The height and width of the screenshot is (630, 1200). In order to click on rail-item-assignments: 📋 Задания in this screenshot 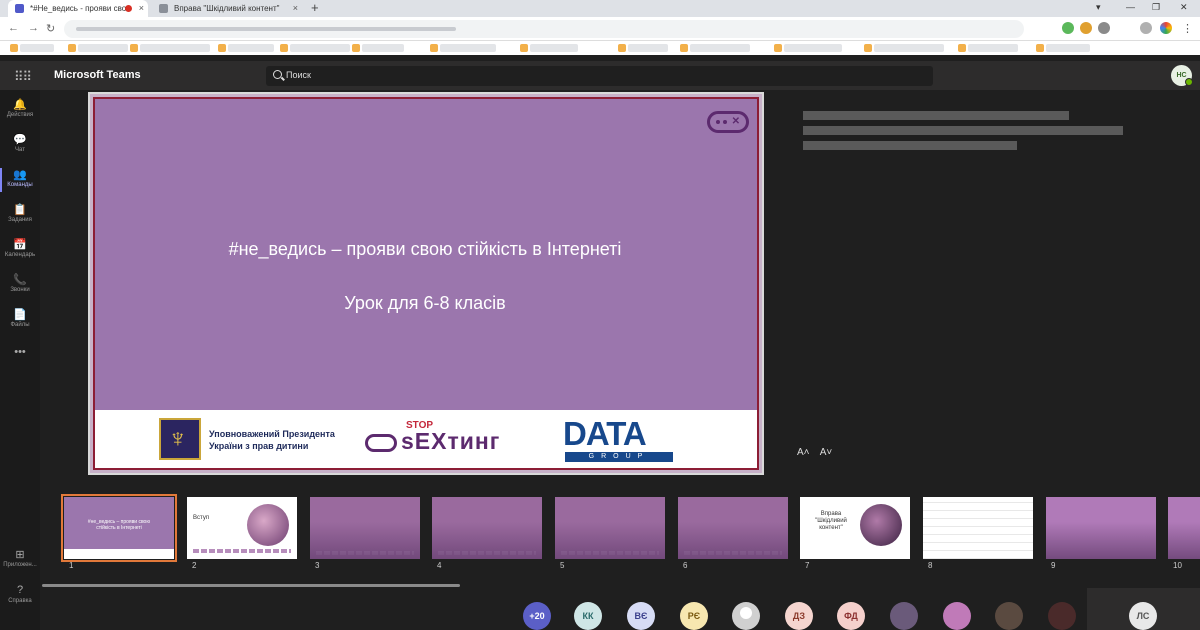, I will do `click(20, 213)`.